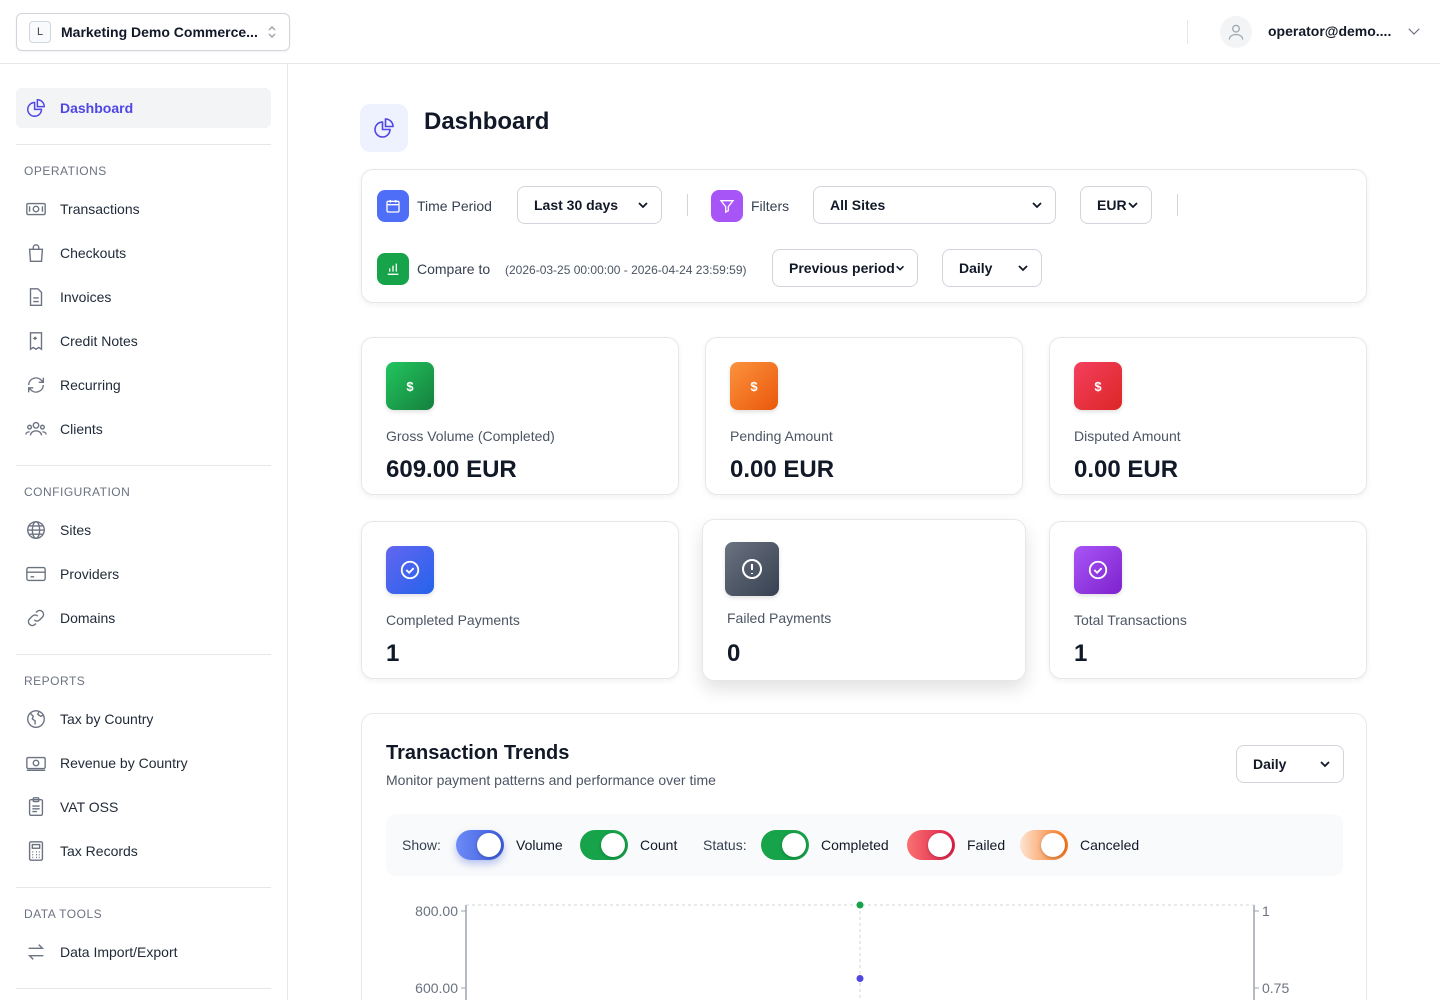 The width and height of the screenshot is (1440, 1000). What do you see at coordinates (93, 253) in the screenshot?
I see `sidebar-item-label: Checkouts` at bounding box center [93, 253].